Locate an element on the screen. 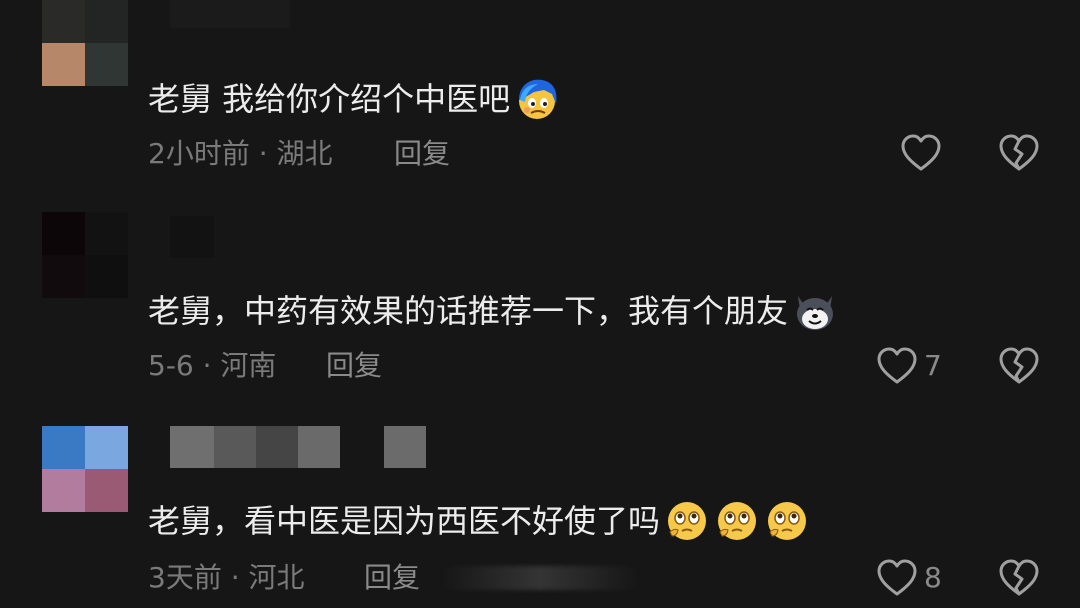 The height and width of the screenshot is (608, 1080). comment-meta: 2小时前 · 湖北 is located at coordinates (240, 153).